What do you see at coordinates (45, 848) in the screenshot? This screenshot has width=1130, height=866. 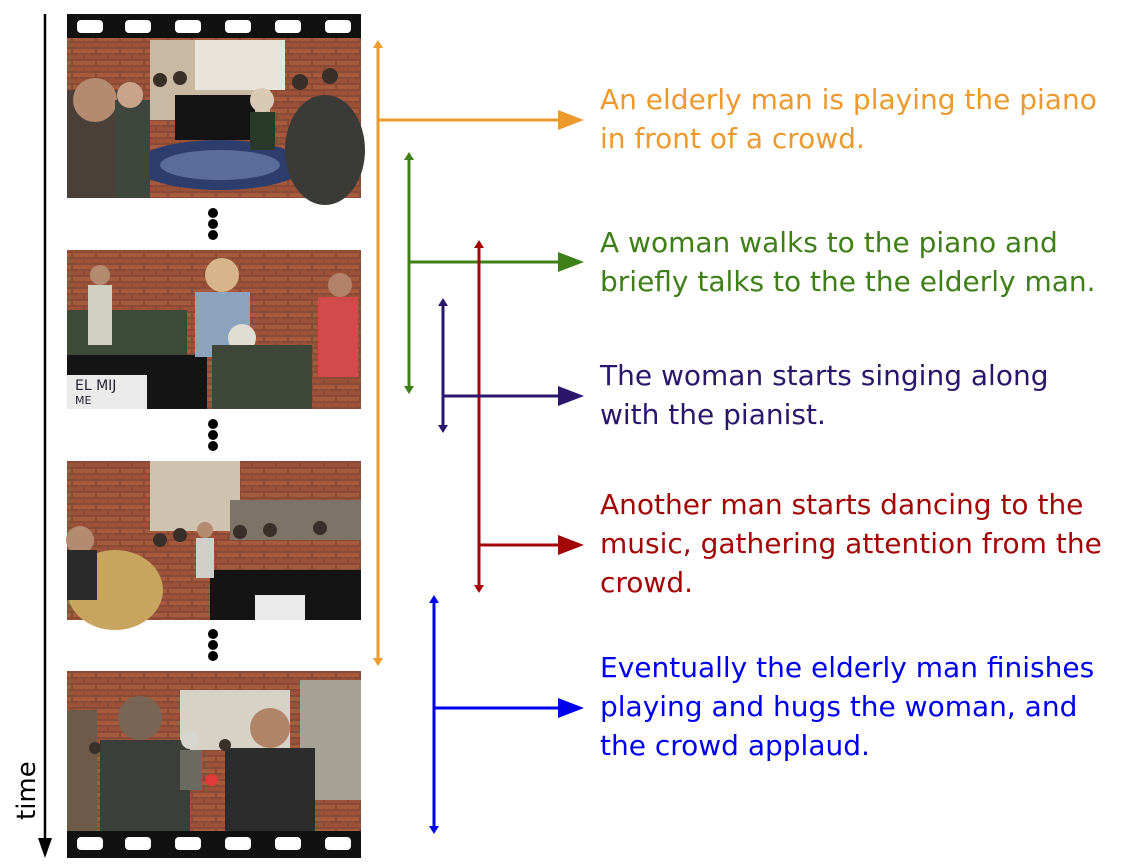 I see `time-axis-arrowhead` at bounding box center [45, 848].